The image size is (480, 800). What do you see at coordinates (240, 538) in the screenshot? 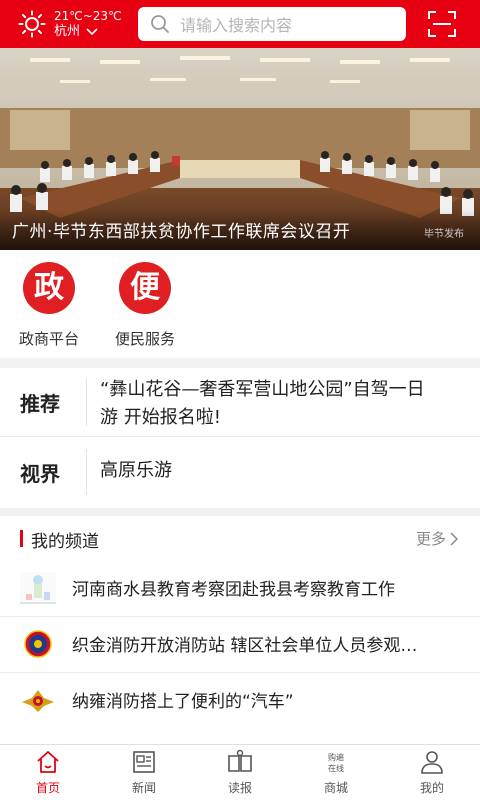
I see `channel-header: 我的频道 更多` at bounding box center [240, 538].